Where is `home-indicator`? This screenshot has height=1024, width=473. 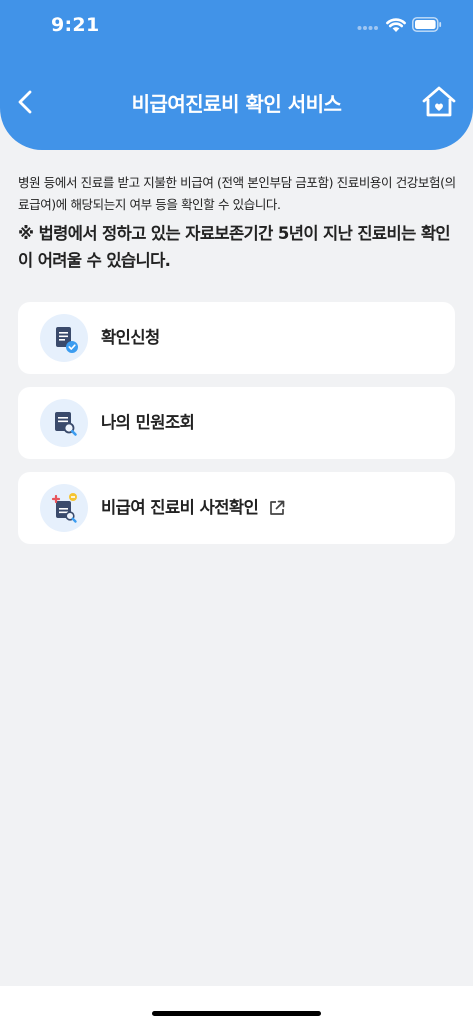
home-indicator is located at coordinates (236, 1013).